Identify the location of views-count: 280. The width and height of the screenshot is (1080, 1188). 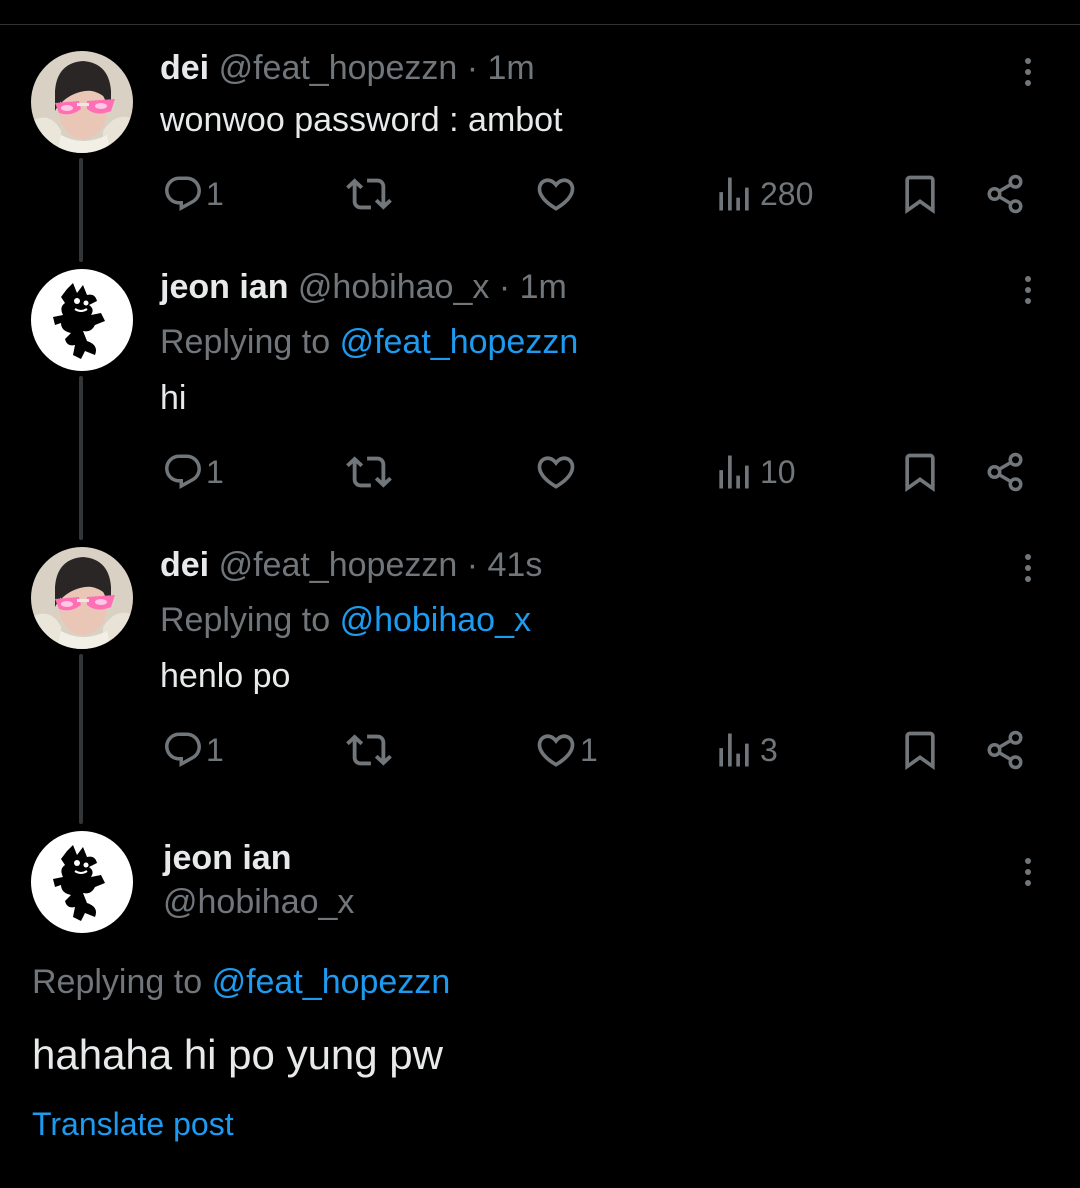
(787, 193).